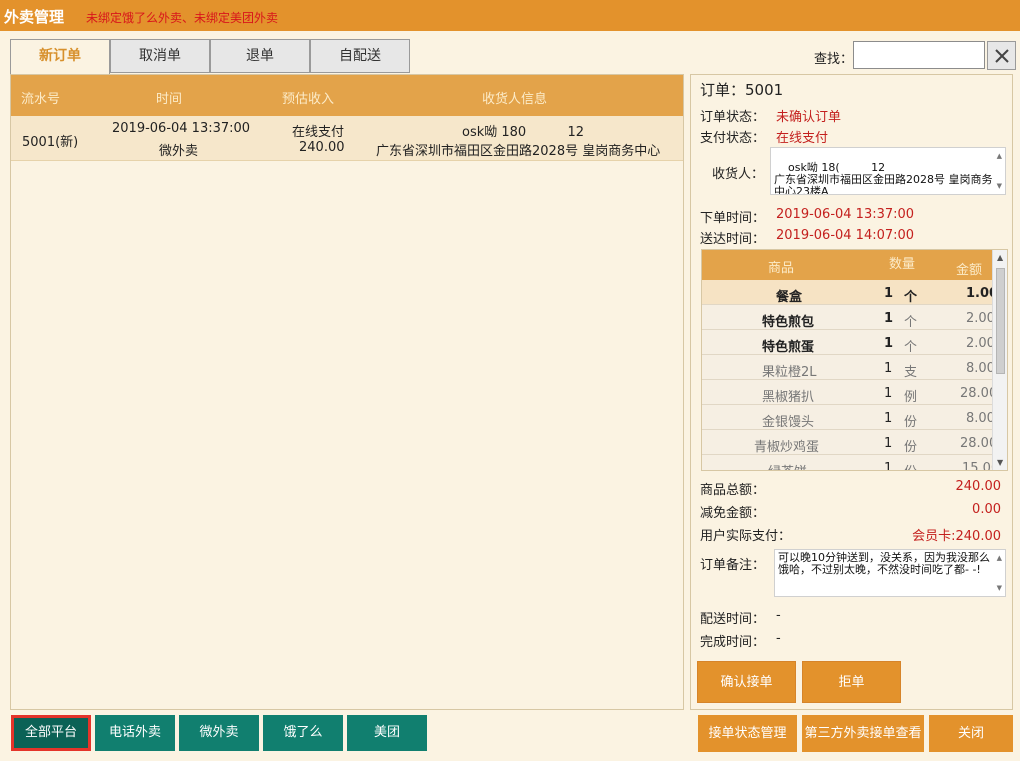 Image resolution: width=1020 pixels, height=761 pixels. I want to click on window-title: 外卖管理, so click(34, 17).